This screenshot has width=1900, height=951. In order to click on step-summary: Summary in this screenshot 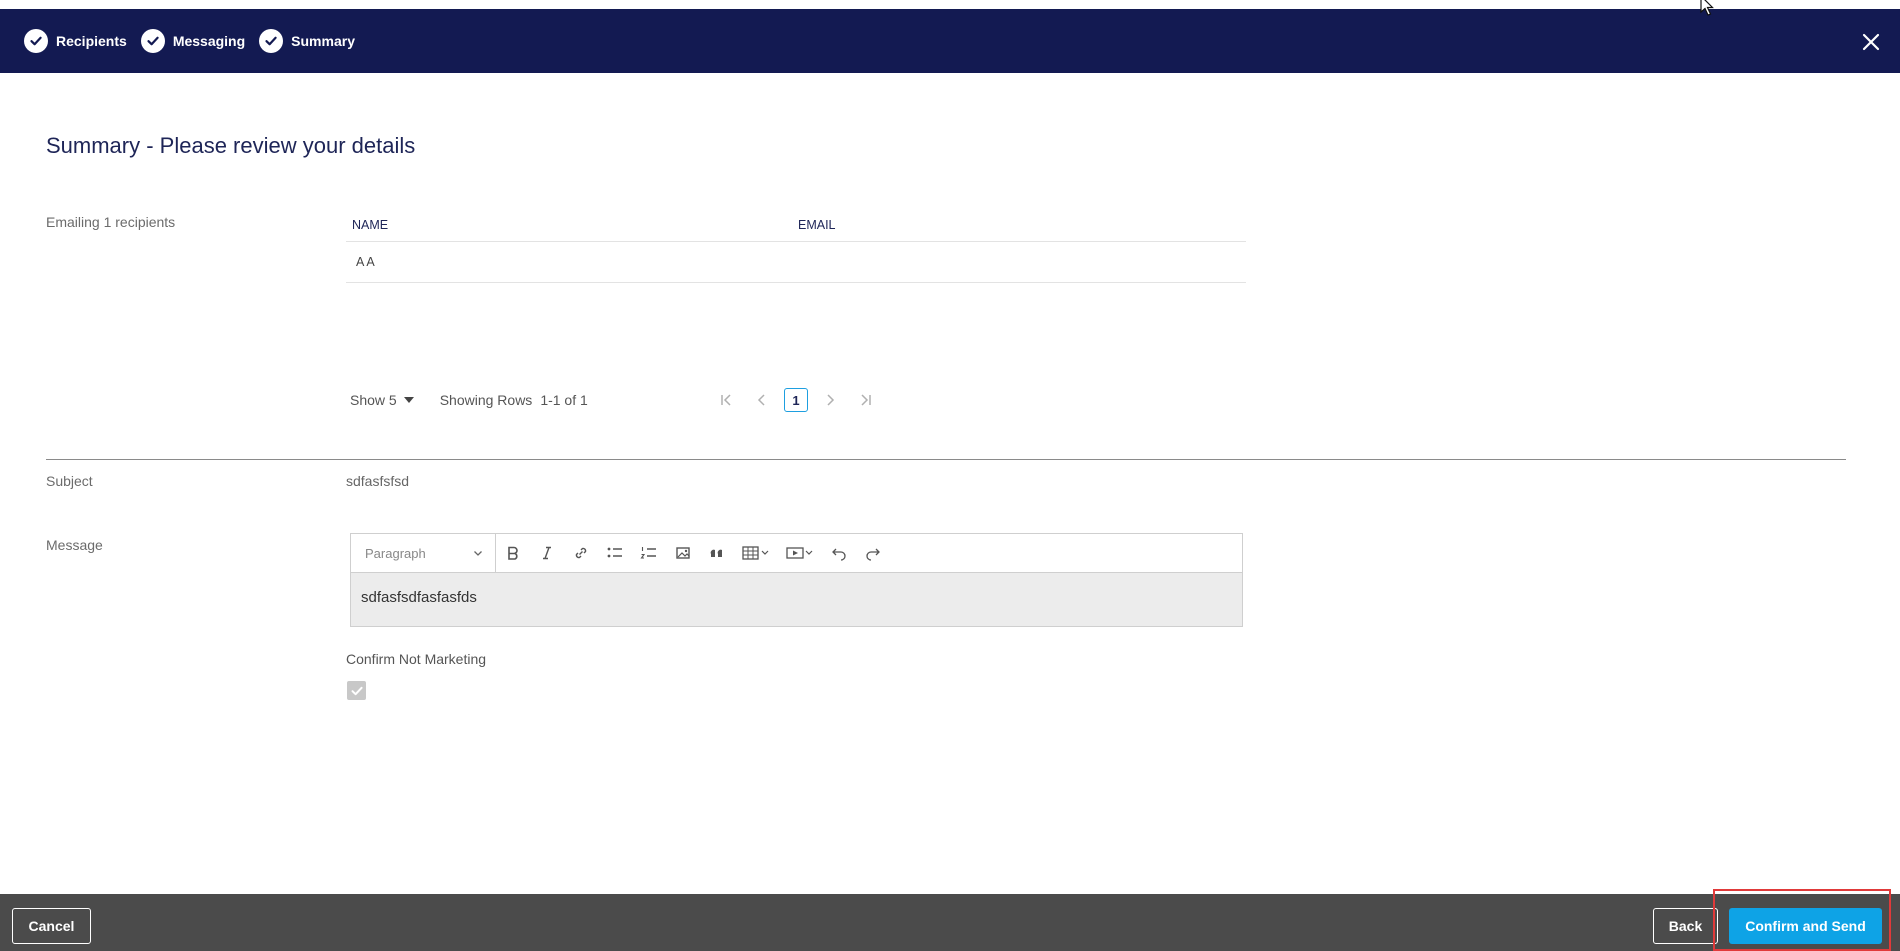, I will do `click(307, 41)`.